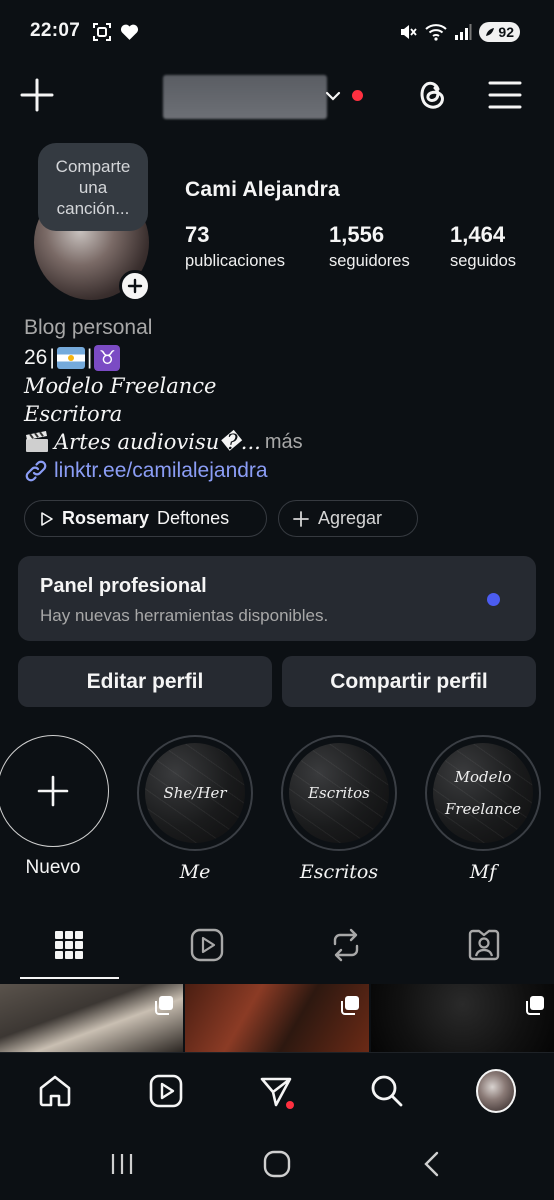 The width and height of the screenshot is (554, 1200). Describe the element at coordinates (36, 471) in the screenshot. I see `link-icon` at that location.